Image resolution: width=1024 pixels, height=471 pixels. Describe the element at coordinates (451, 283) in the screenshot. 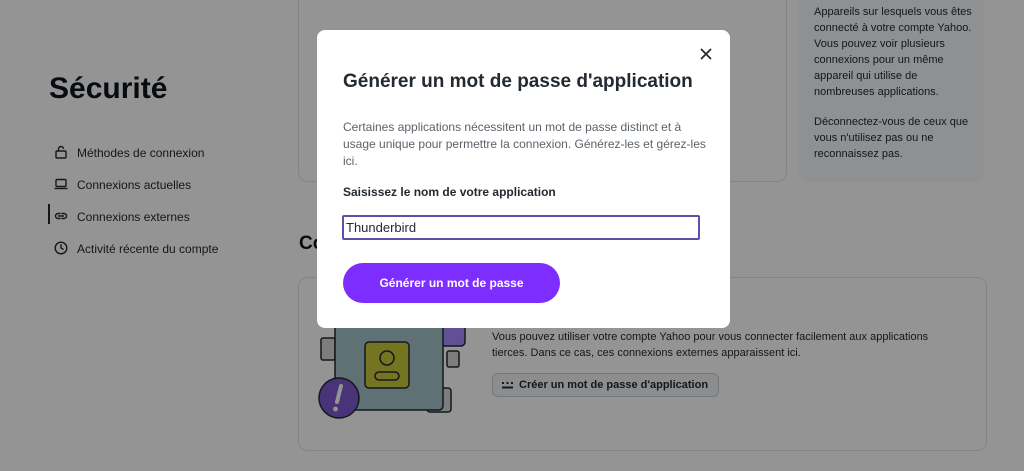

I see `generate-password-button: Générer un mot de passe` at that location.